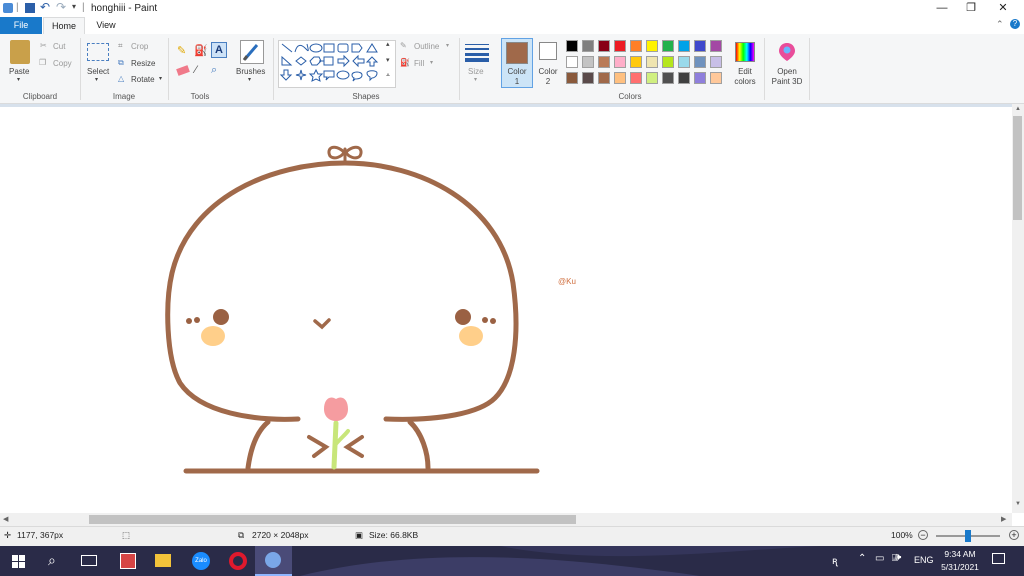 This screenshot has width=1024, height=576. I want to click on close-button: ✕, so click(1003, 8).